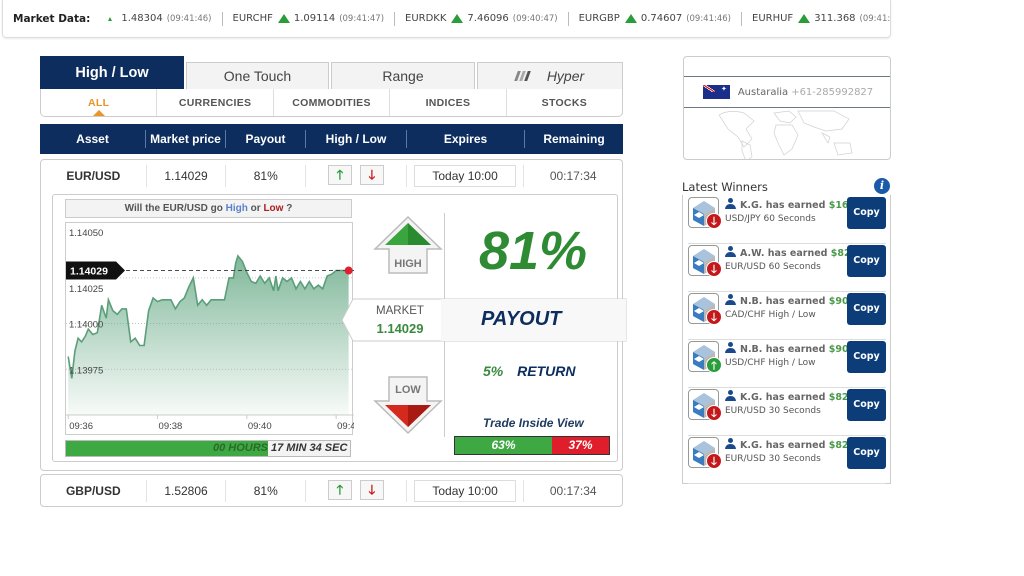  Describe the element at coordinates (408, 264) in the screenshot. I see `high-label: HIGH` at that location.